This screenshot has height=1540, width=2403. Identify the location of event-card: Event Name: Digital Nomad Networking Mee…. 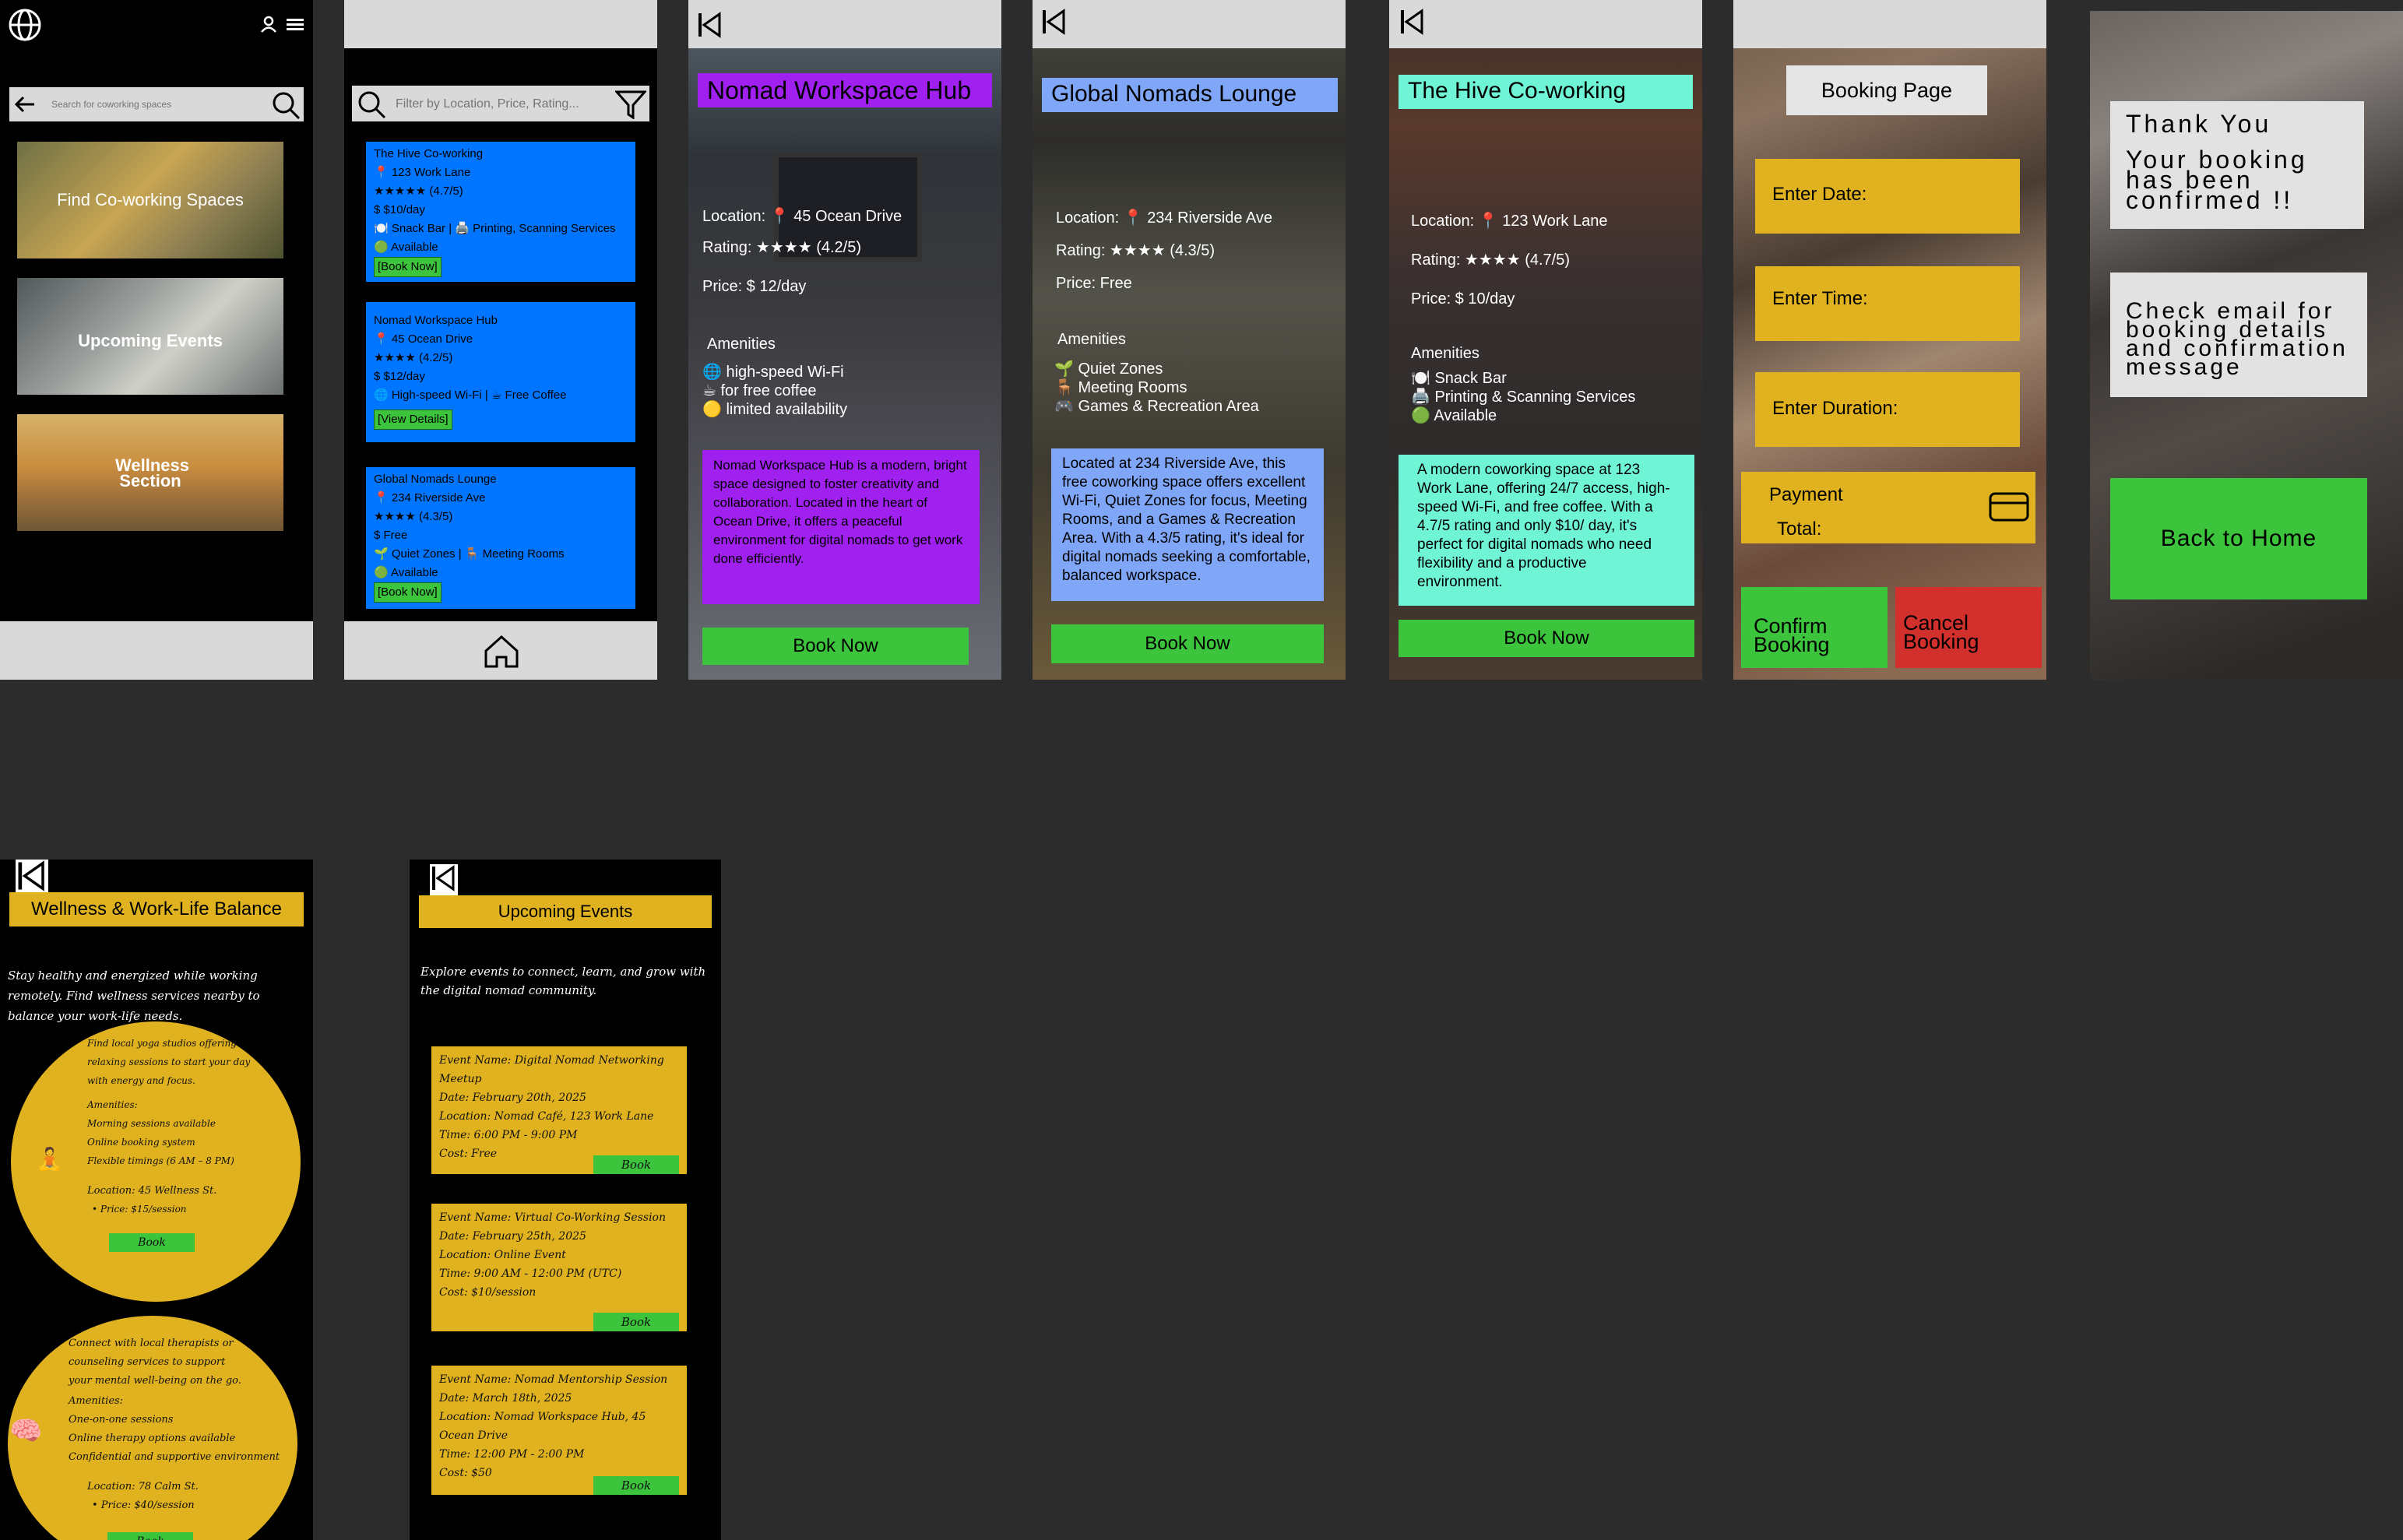
(559, 1110).